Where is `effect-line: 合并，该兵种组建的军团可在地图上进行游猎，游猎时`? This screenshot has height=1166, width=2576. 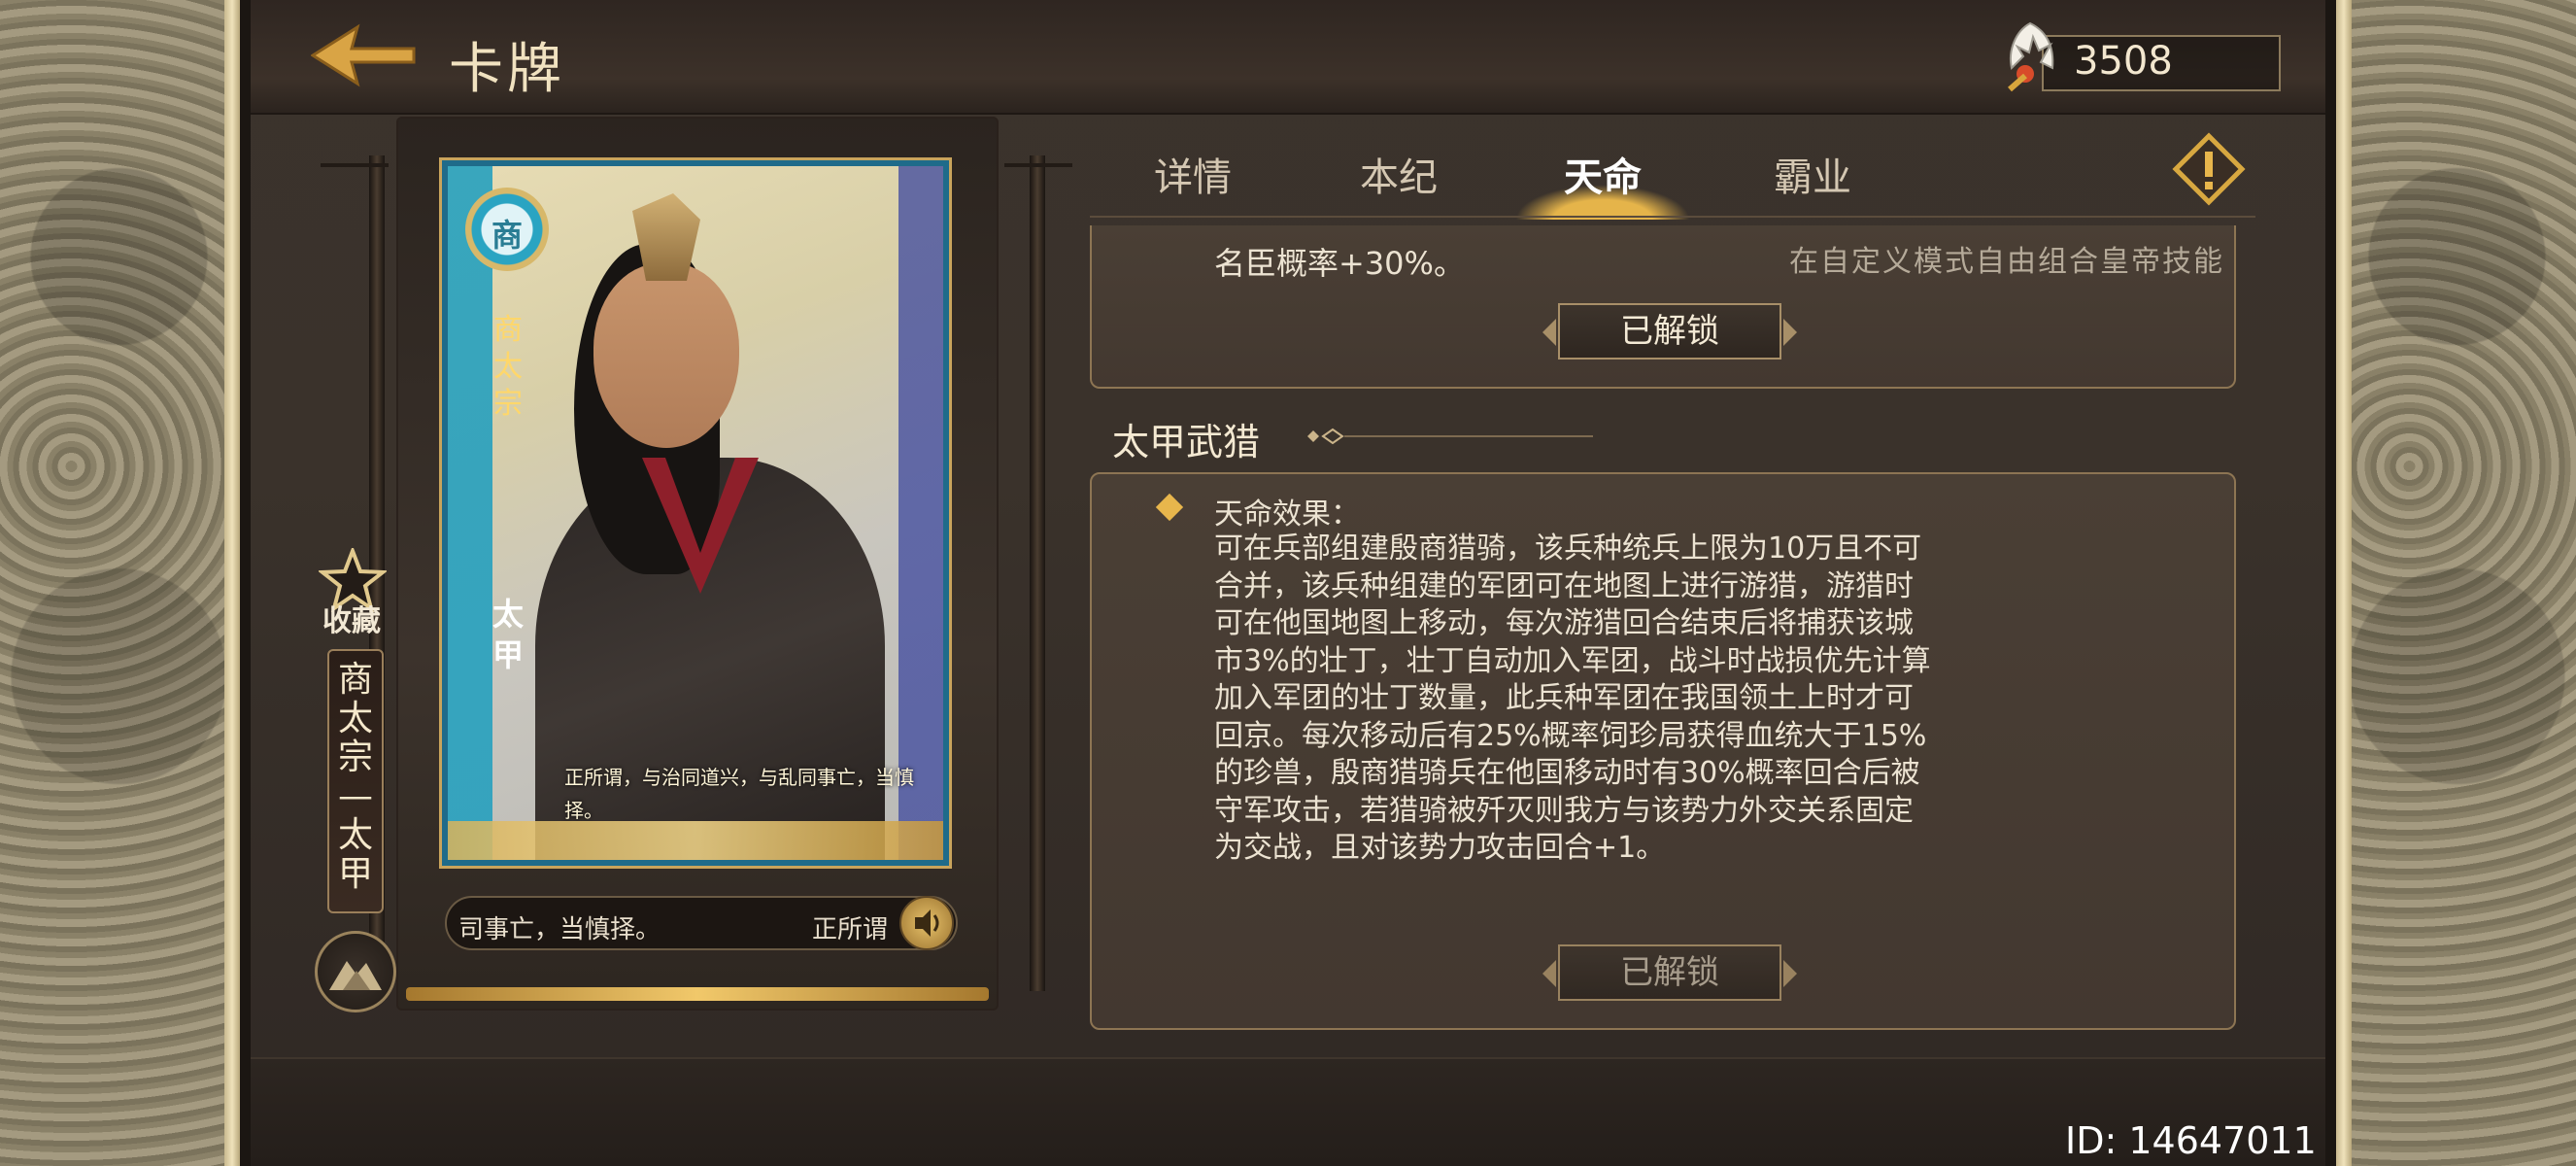
effect-line: 合并，该兵种组建的军团可在地图上进行游猎，游猎时 is located at coordinates (1564, 585).